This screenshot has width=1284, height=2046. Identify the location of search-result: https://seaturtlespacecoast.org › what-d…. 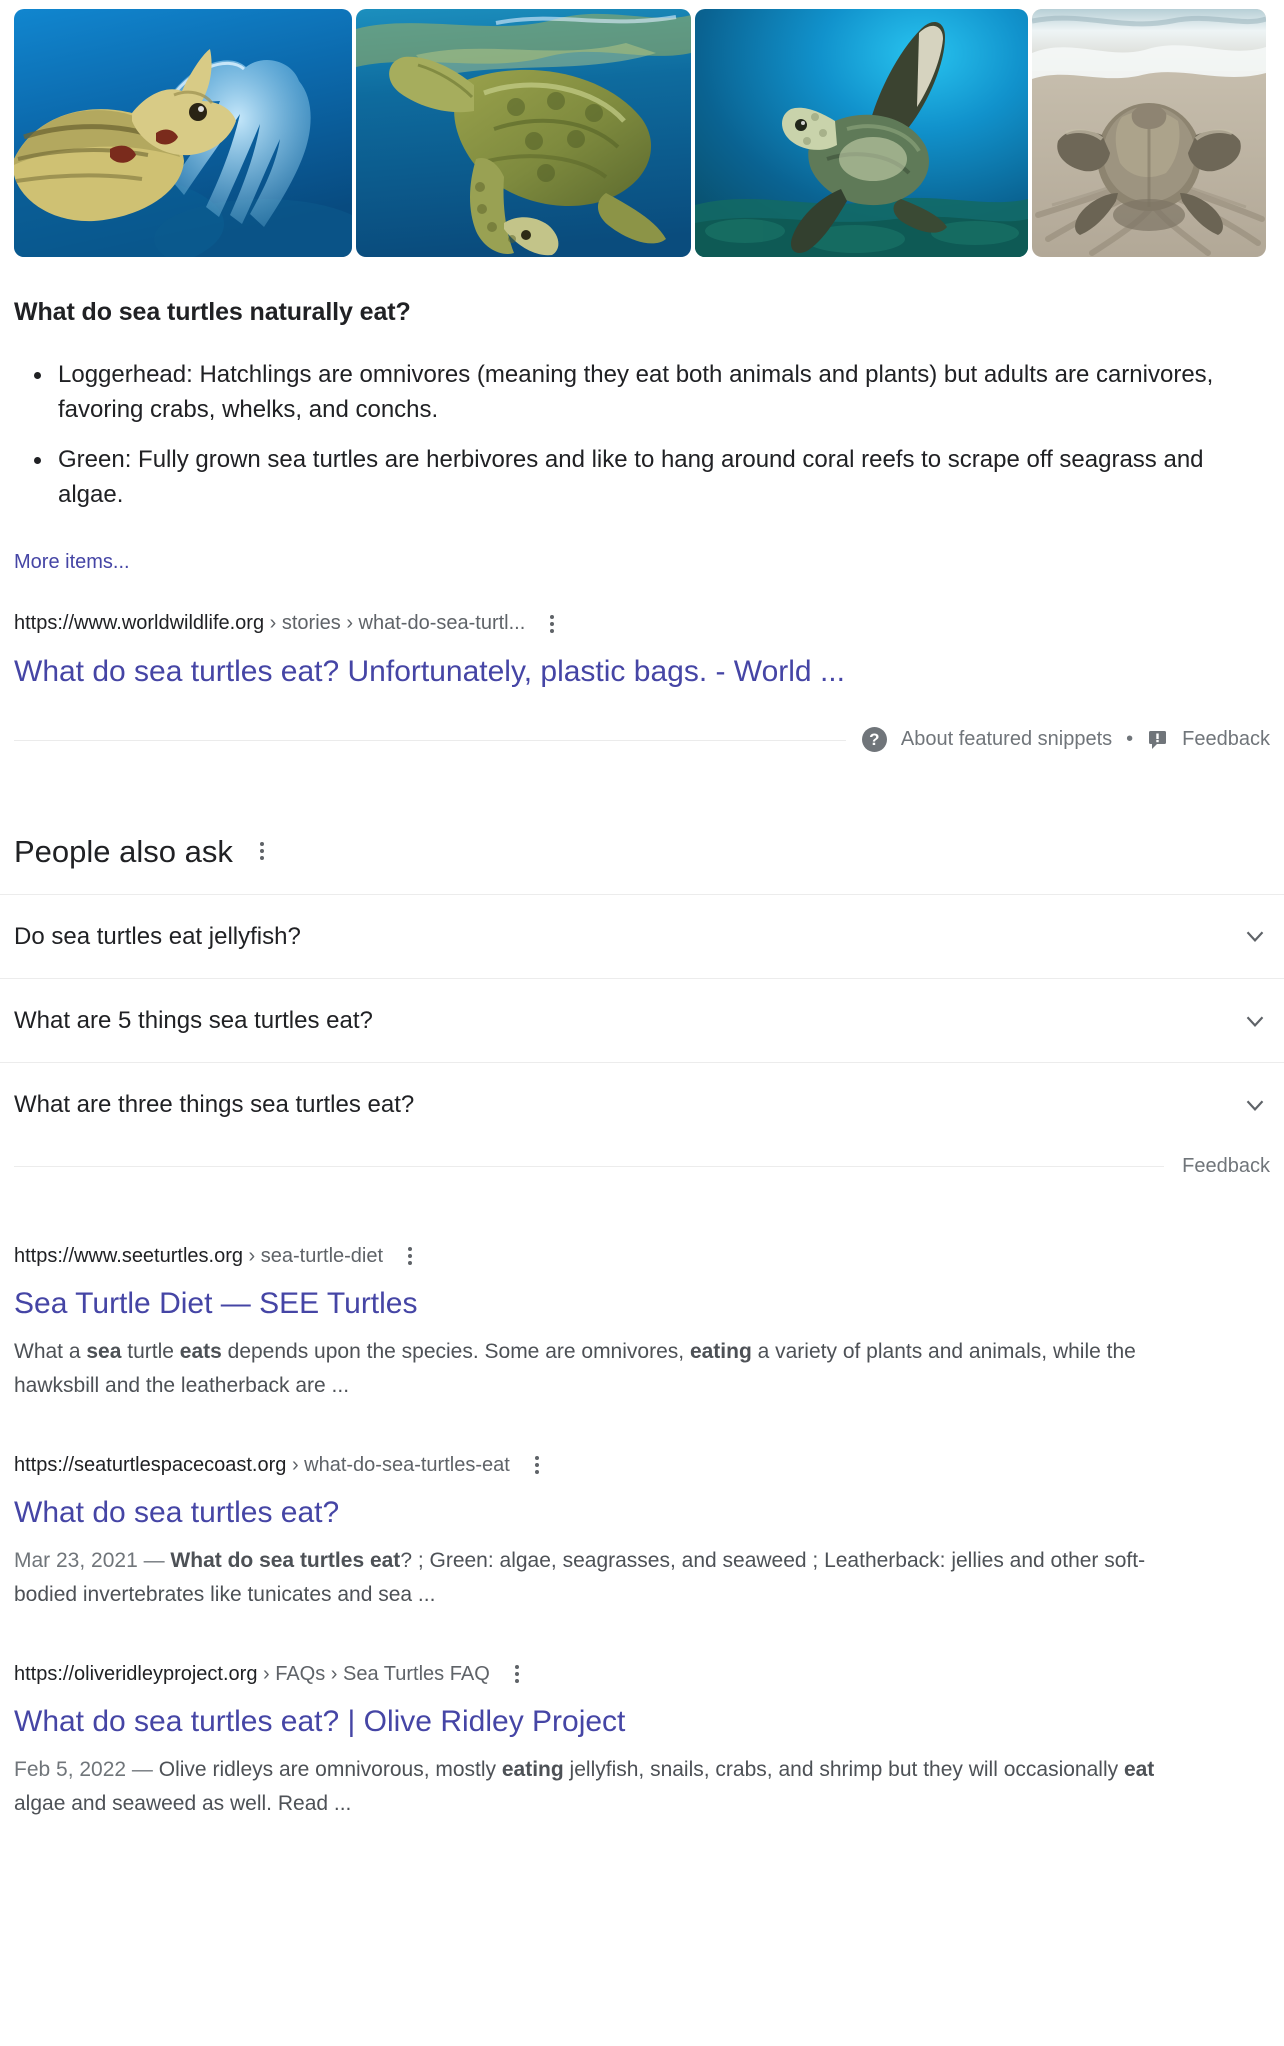
(642, 1531).